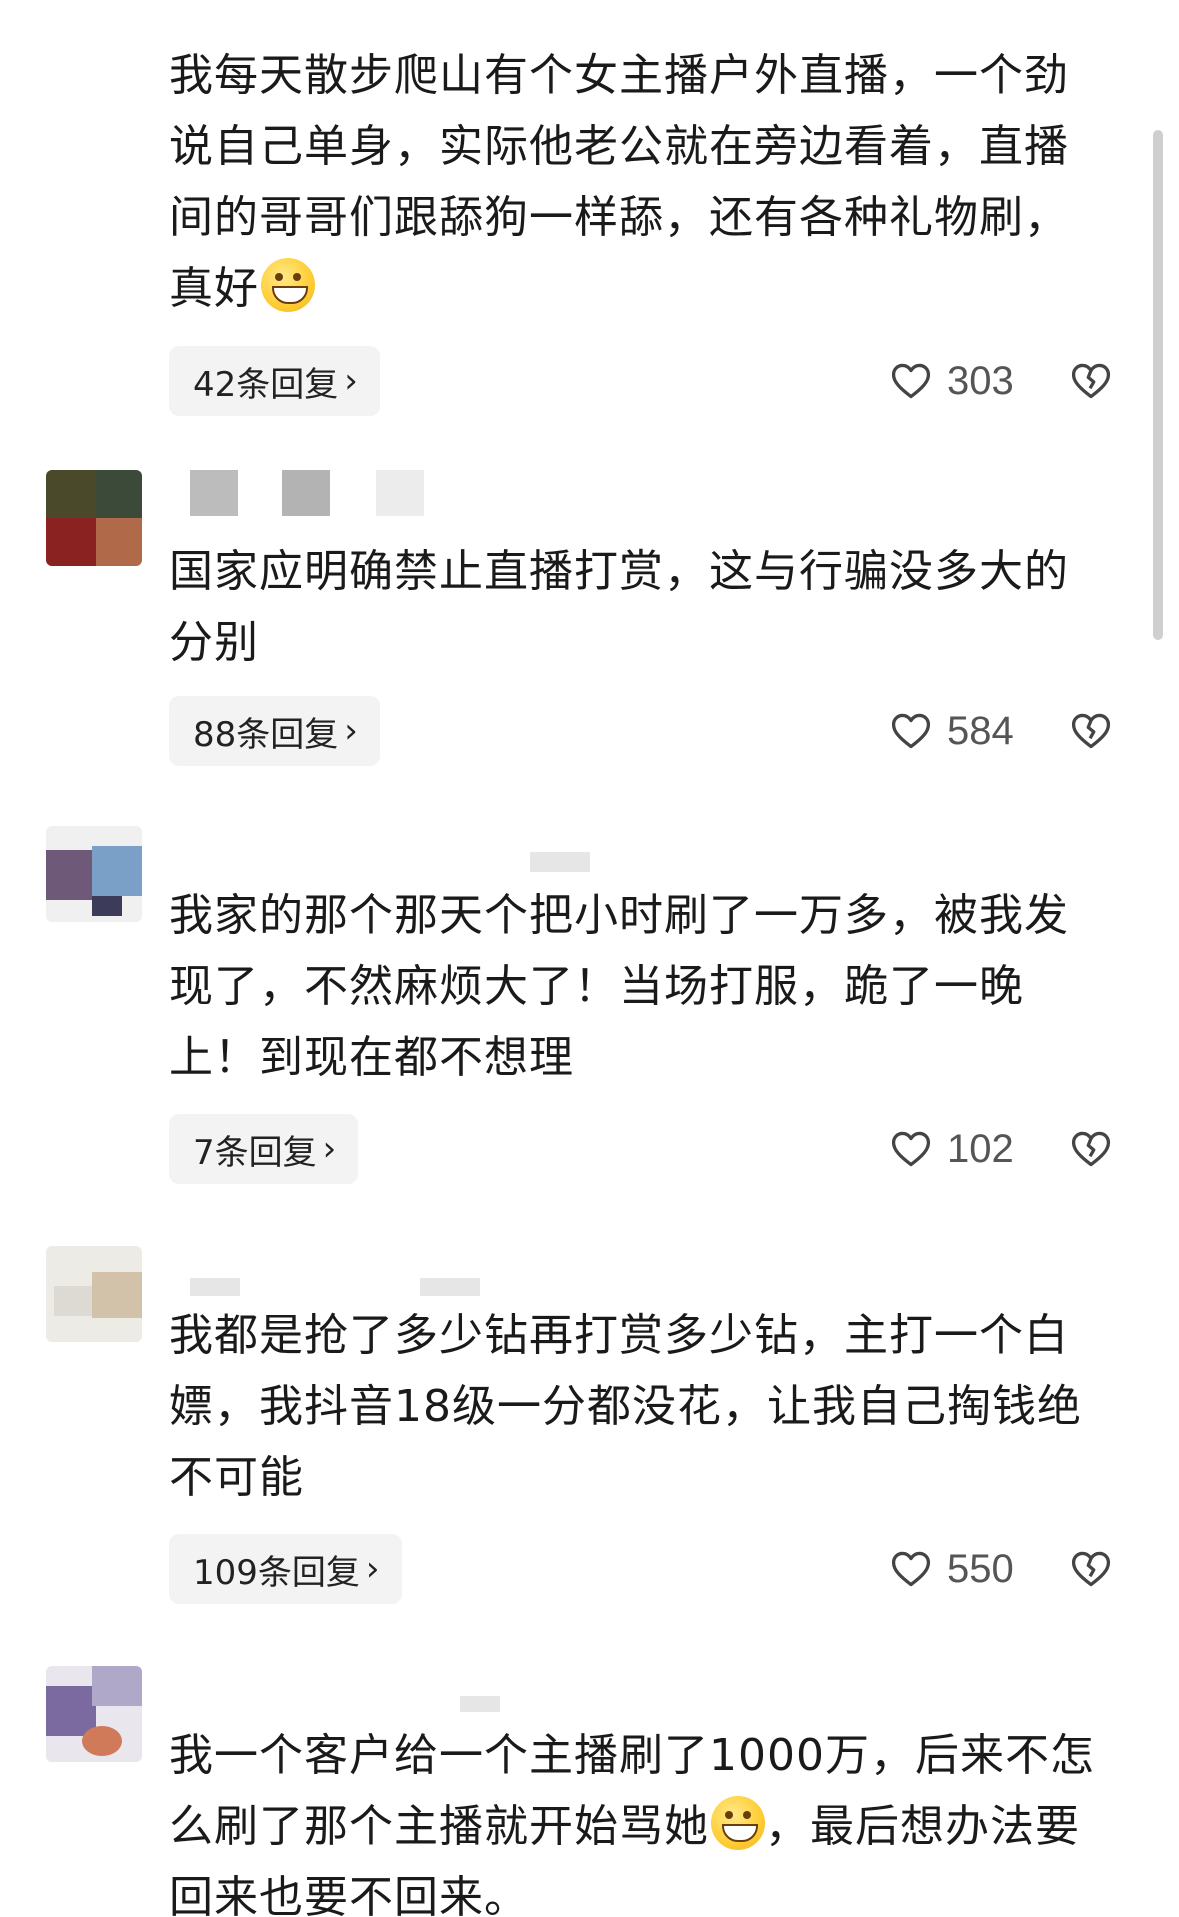 The height and width of the screenshot is (1917, 1179). I want to click on view-replies-button: 7条回复 ›, so click(264, 1149).